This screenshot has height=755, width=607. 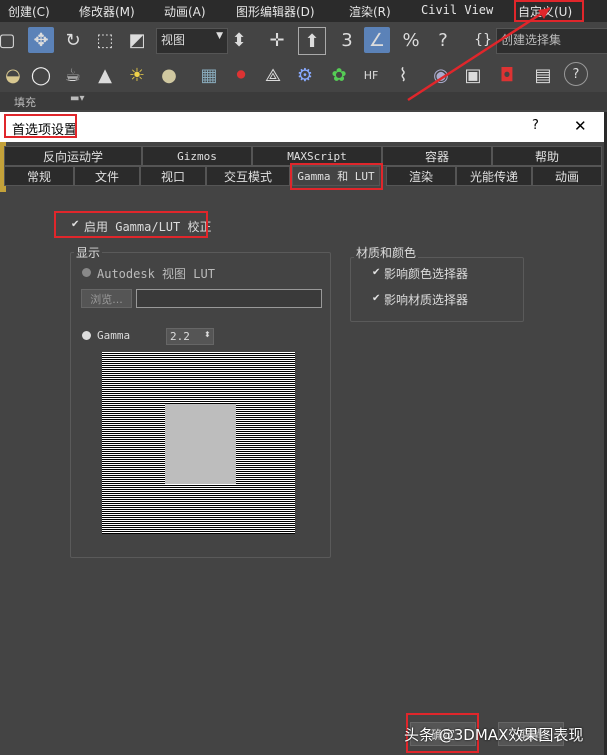 What do you see at coordinates (377, 40) in the screenshot?
I see `angle-snap-icon: ∠` at bounding box center [377, 40].